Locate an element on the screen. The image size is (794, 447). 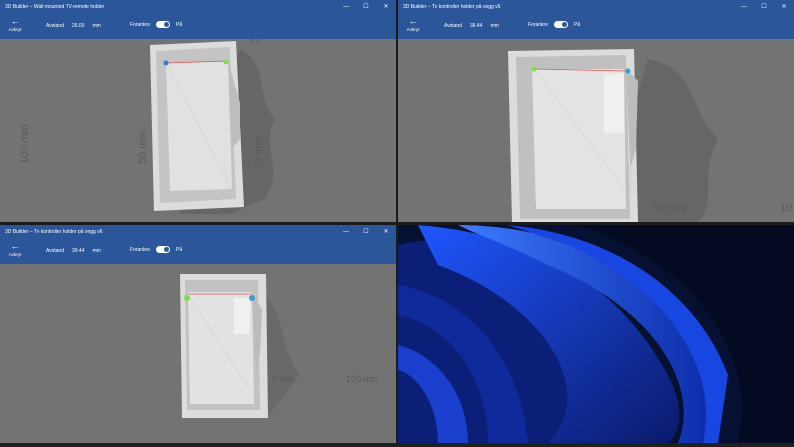
measure-toolbar: ← Avbryt Avstand 26.00 mm Forankre På is located at coordinates (198, 26).